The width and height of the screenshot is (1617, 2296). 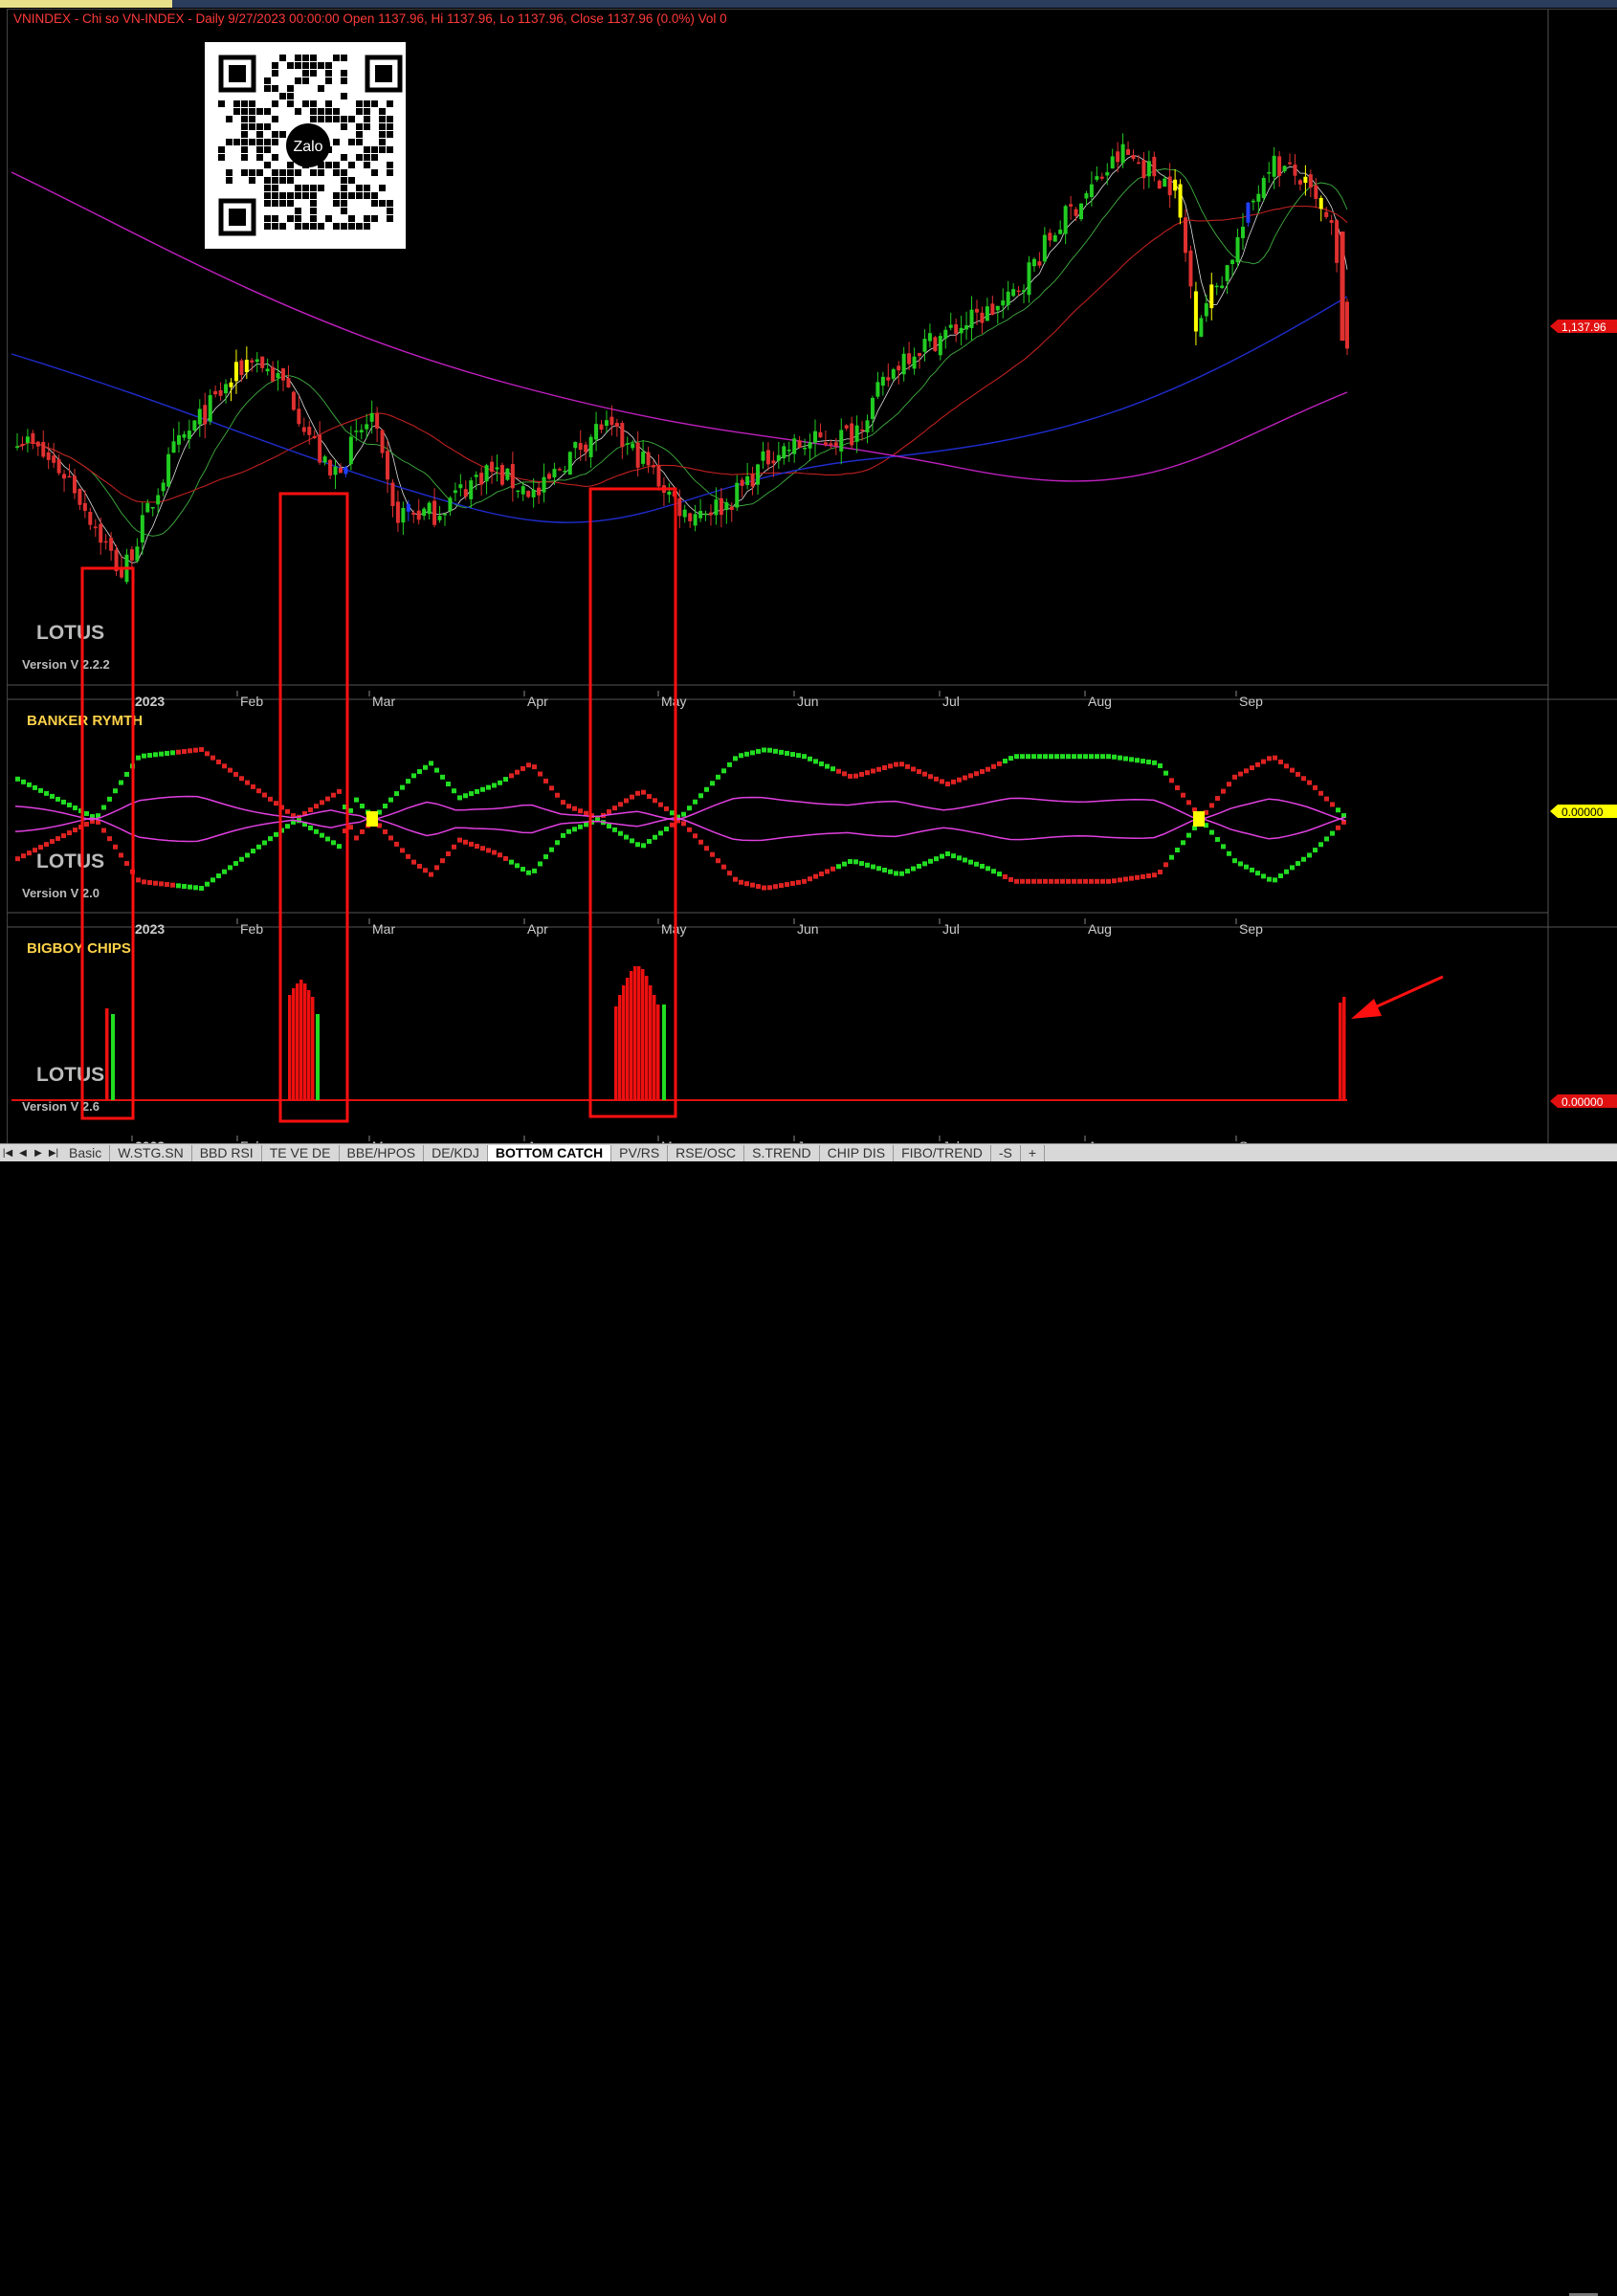 What do you see at coordinates (53, 1153) in the screenshot?
I see `last-sheet-icon: ▶|` at bounding box center [53, 1153].